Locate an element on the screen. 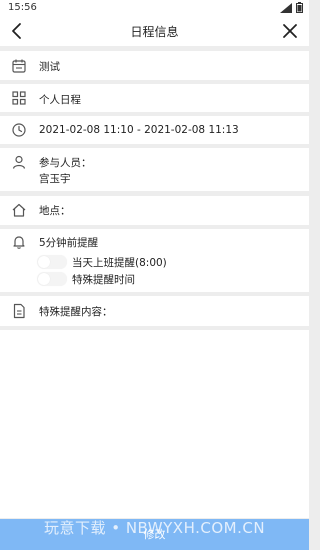  reminder-text: 5分钟前提醒 is located at coordinates (69, 243).